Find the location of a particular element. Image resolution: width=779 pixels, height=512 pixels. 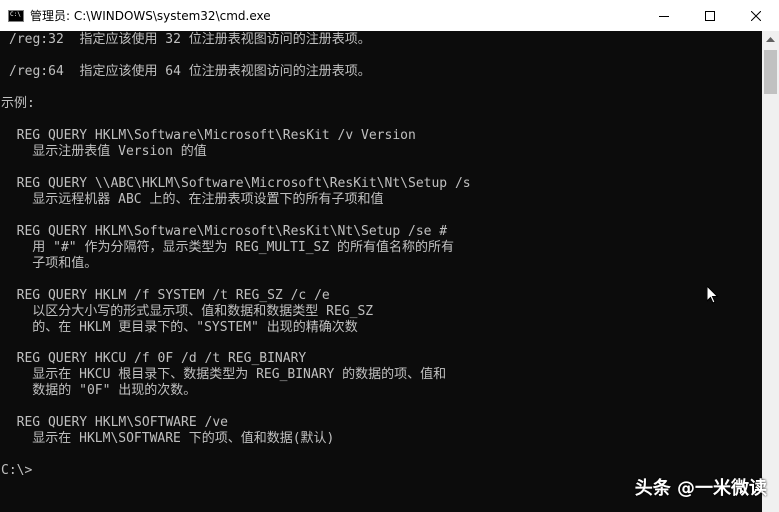

close-button is located at coordinates (756, 15).